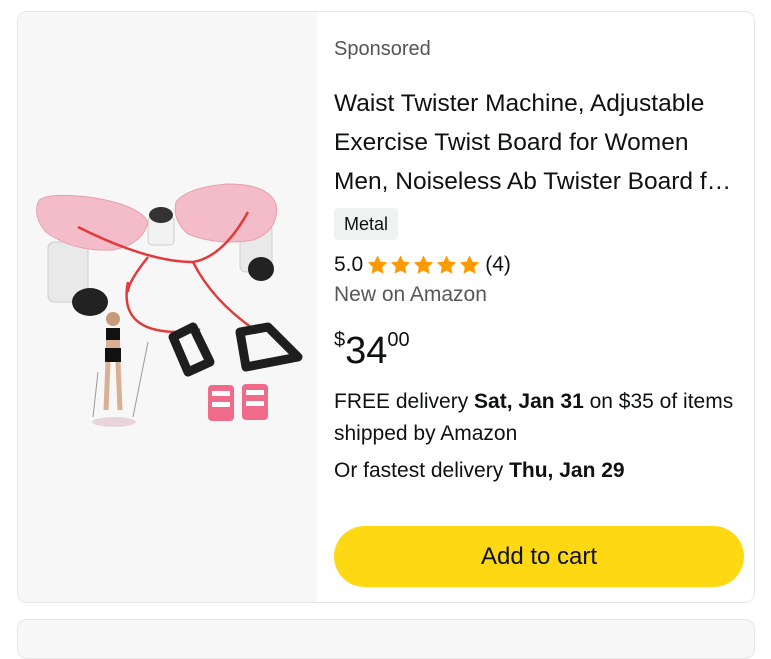  I want to click on model-torso, so click(113, 344).